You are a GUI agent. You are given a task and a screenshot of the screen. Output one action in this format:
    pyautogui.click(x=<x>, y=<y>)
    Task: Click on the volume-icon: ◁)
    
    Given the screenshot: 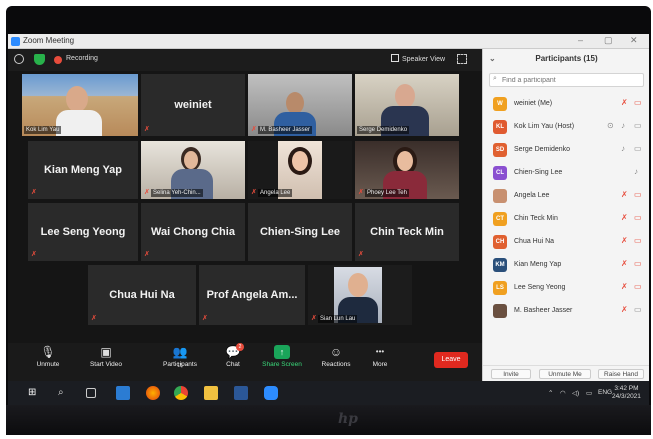 What is the action you would take?
    pyautogui.click(x=575, y=393)
    